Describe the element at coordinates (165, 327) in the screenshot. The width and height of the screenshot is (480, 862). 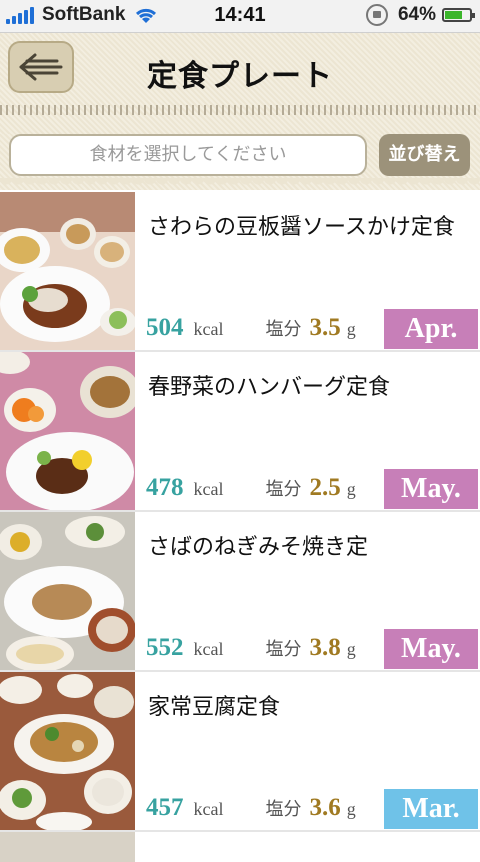
I see `calories-value: 504` at that location.